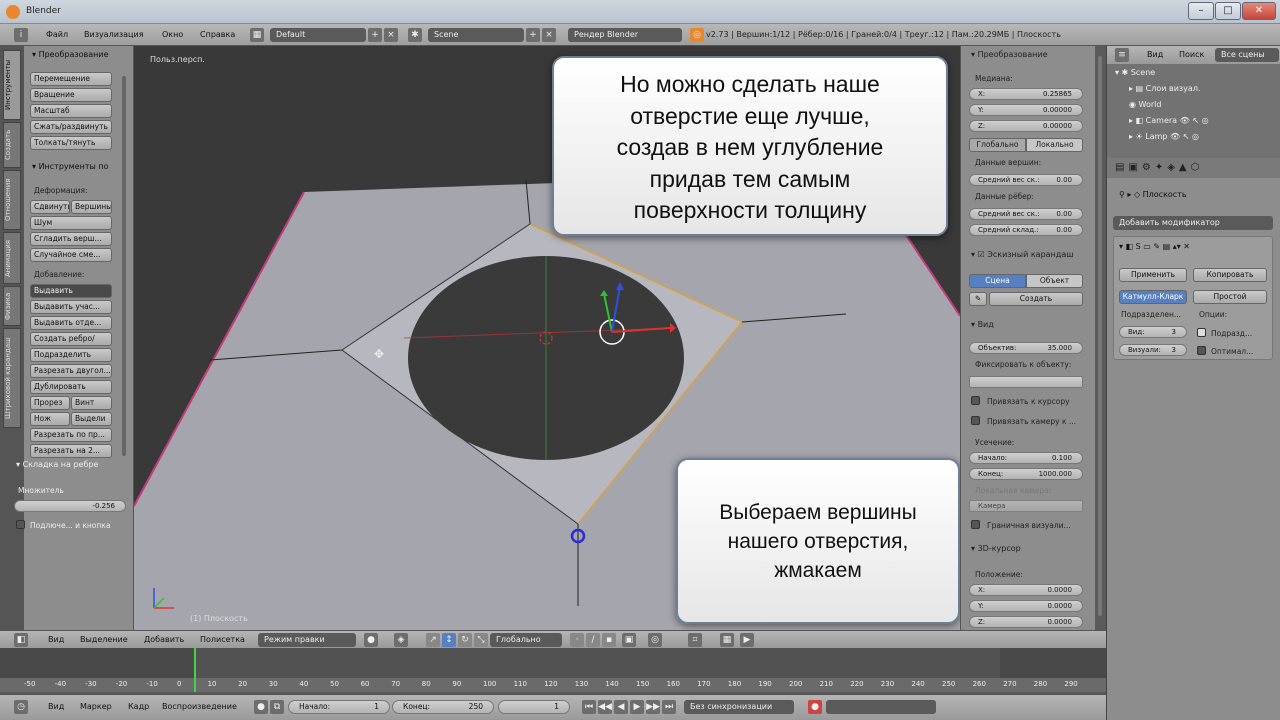 This screenshot has height=720, width=1280. Describe the element at coordinates (975, 420) in the screenshot. I see `lock-camera-checkbox` at that location.